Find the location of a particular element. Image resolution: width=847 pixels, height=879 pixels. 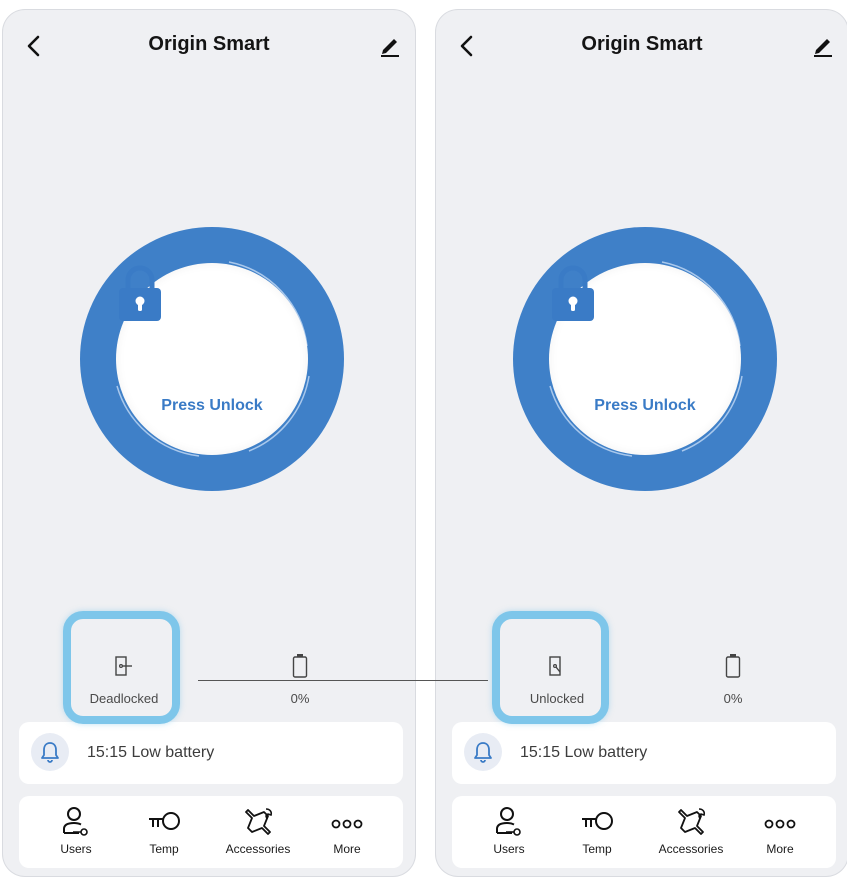

highlight-box-unlocked is located at coordinates (550, 667).